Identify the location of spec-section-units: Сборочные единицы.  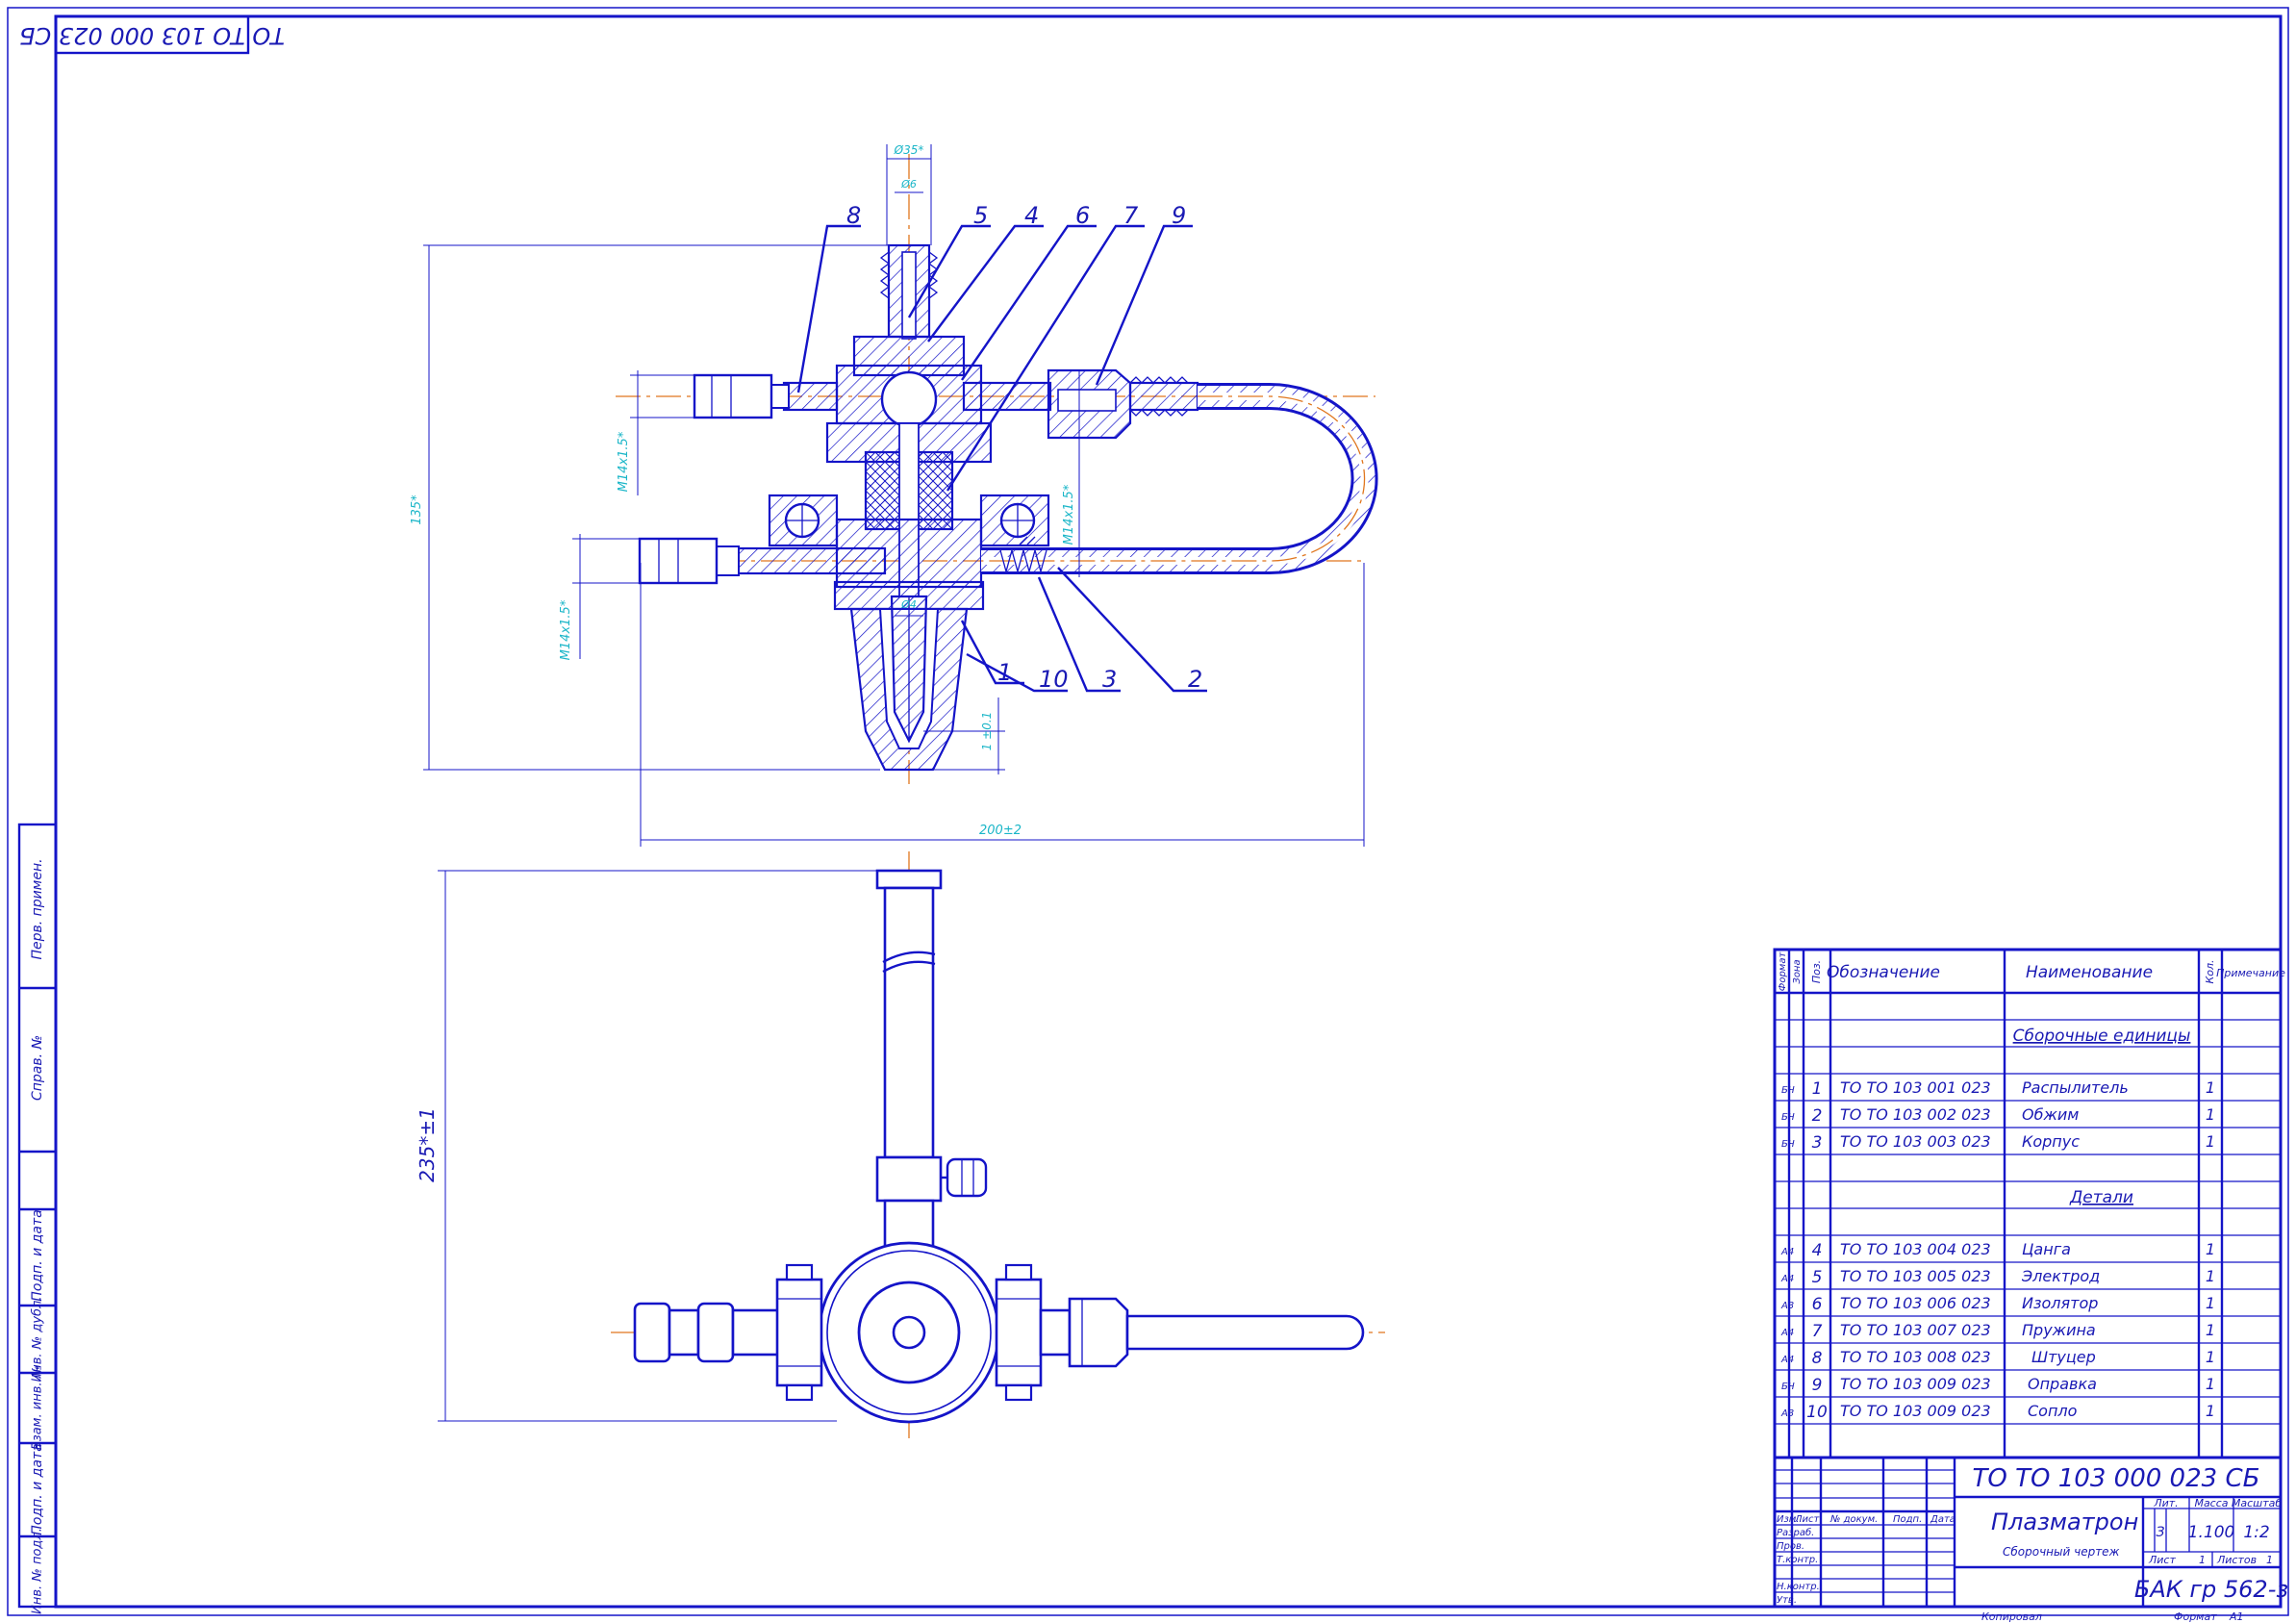
(2102, 1036).